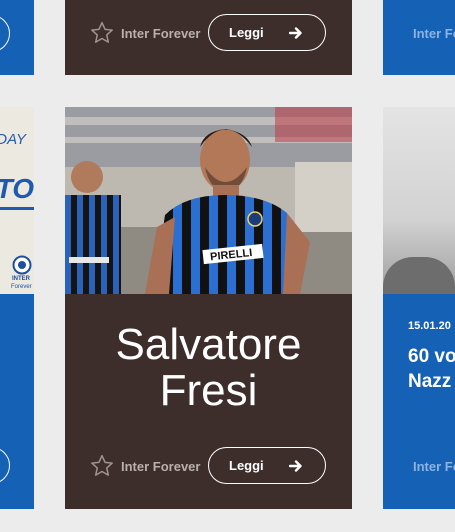 The height and width of the screenshot is (532, 455). I want to click on headline-line-1: Salvatore, so click(208, 344).